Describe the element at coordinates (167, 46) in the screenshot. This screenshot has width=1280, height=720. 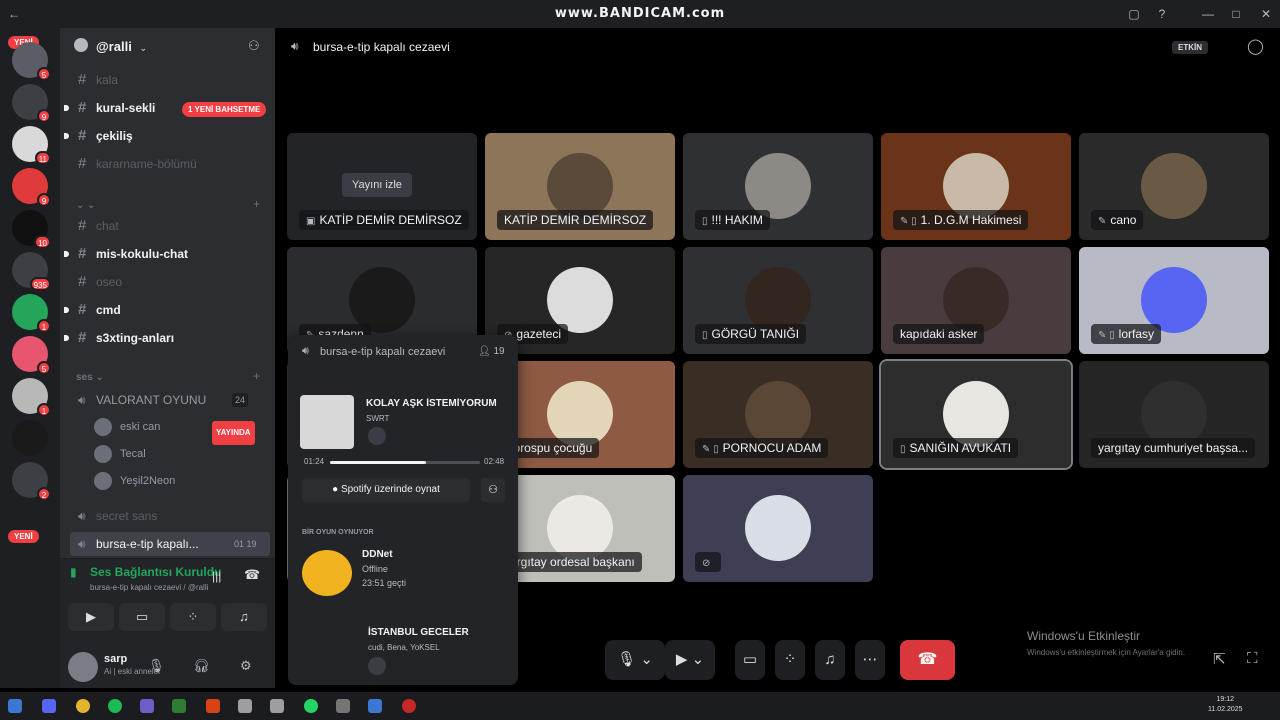
I see `server-header: @ralli ⌄ ⚇` at that location.